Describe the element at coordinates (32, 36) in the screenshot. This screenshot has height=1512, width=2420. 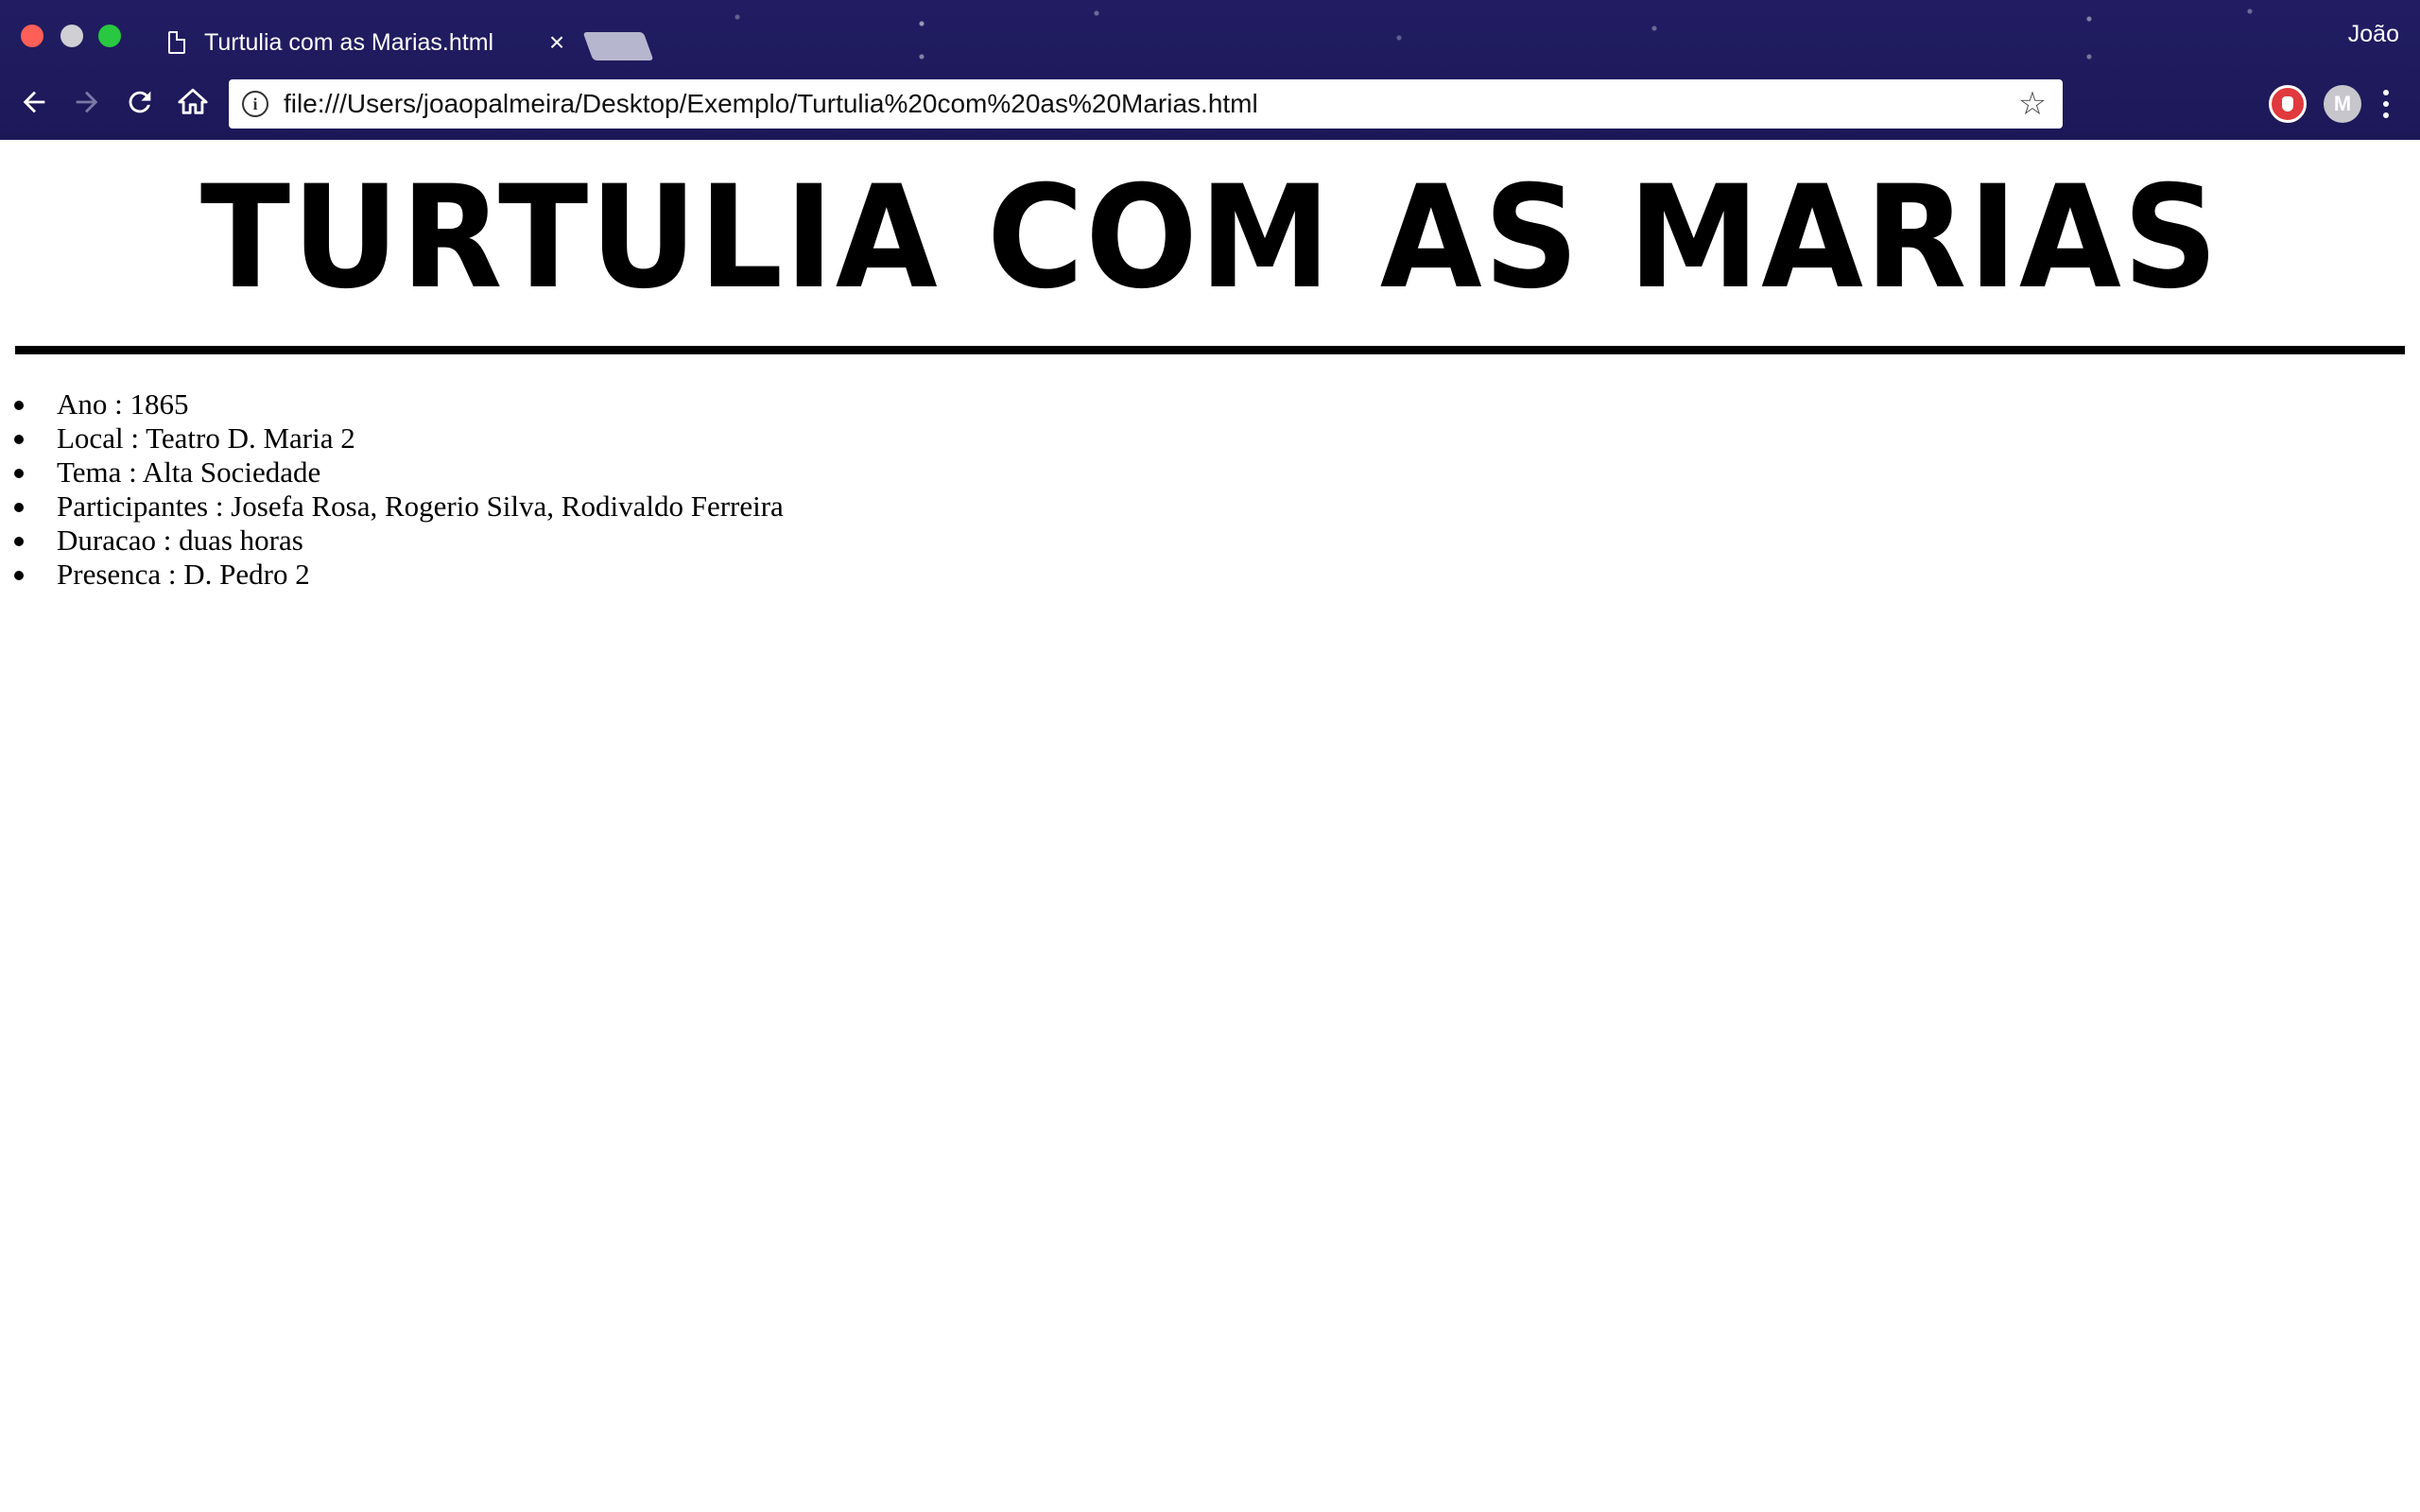
I see `close-window-button` at that location.